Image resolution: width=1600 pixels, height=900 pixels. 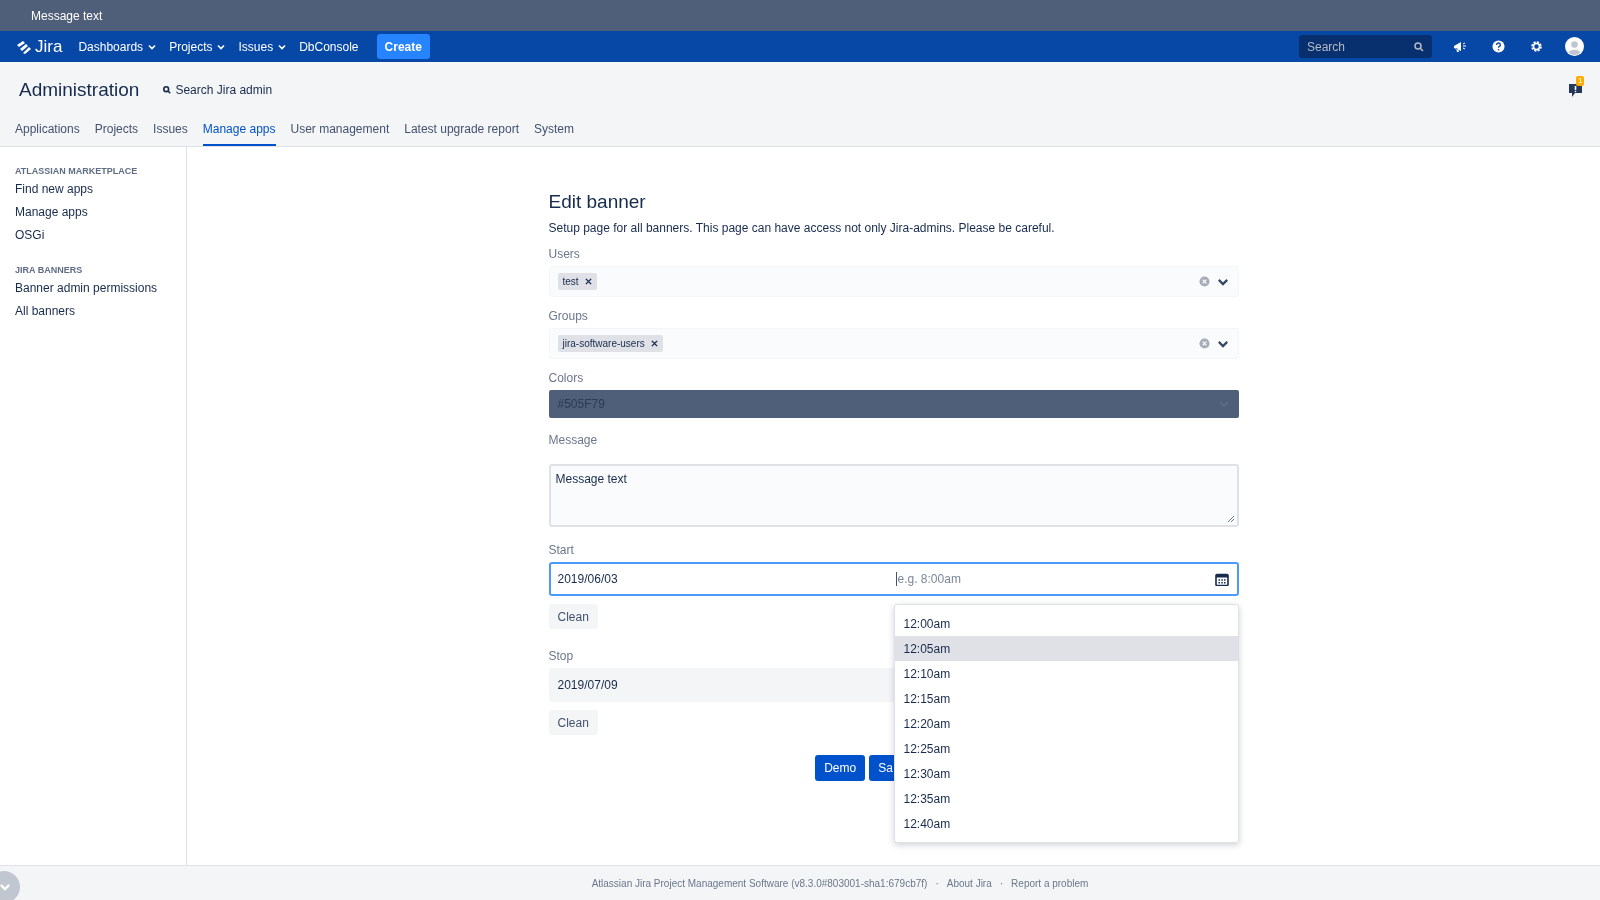 What do you see at coordinates (329, 46) in the screenshot?
I see `nav-menu-item: DbConsole` at bounding box center [329, 46].